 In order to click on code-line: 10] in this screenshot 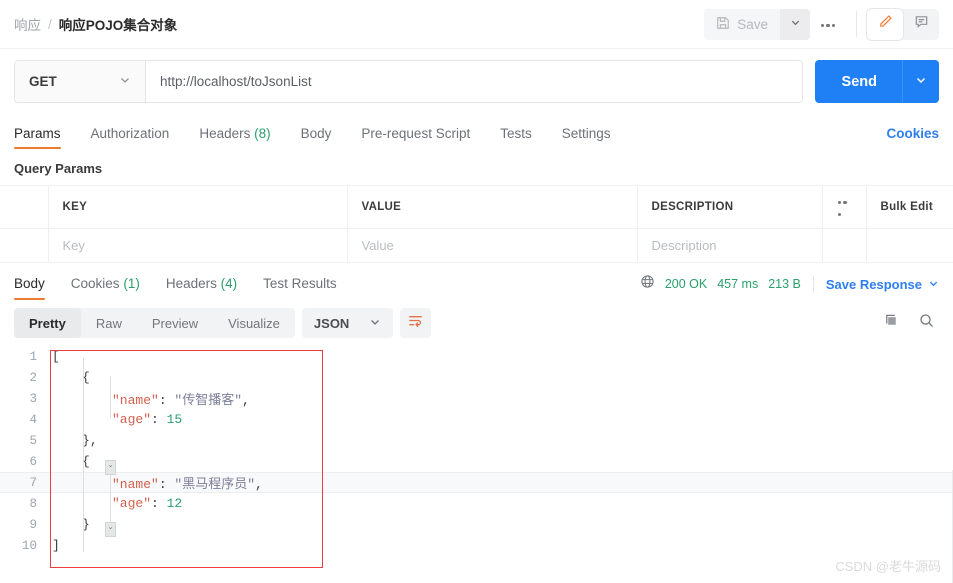, I will do `click(476, 545)`.